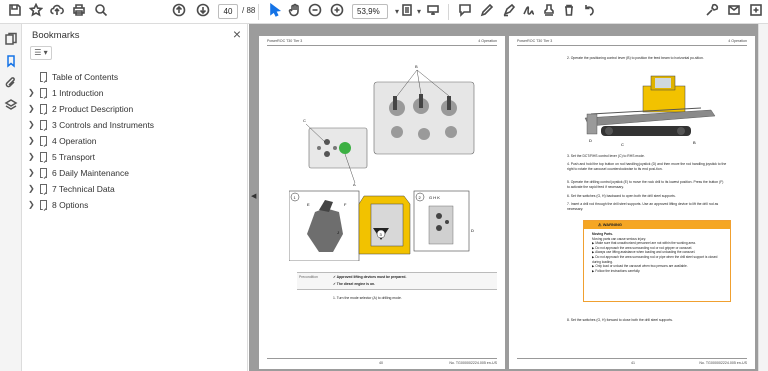 The width and height of the screenshot is (768, 371). I want to click on page-number-input, so click(228, 11).